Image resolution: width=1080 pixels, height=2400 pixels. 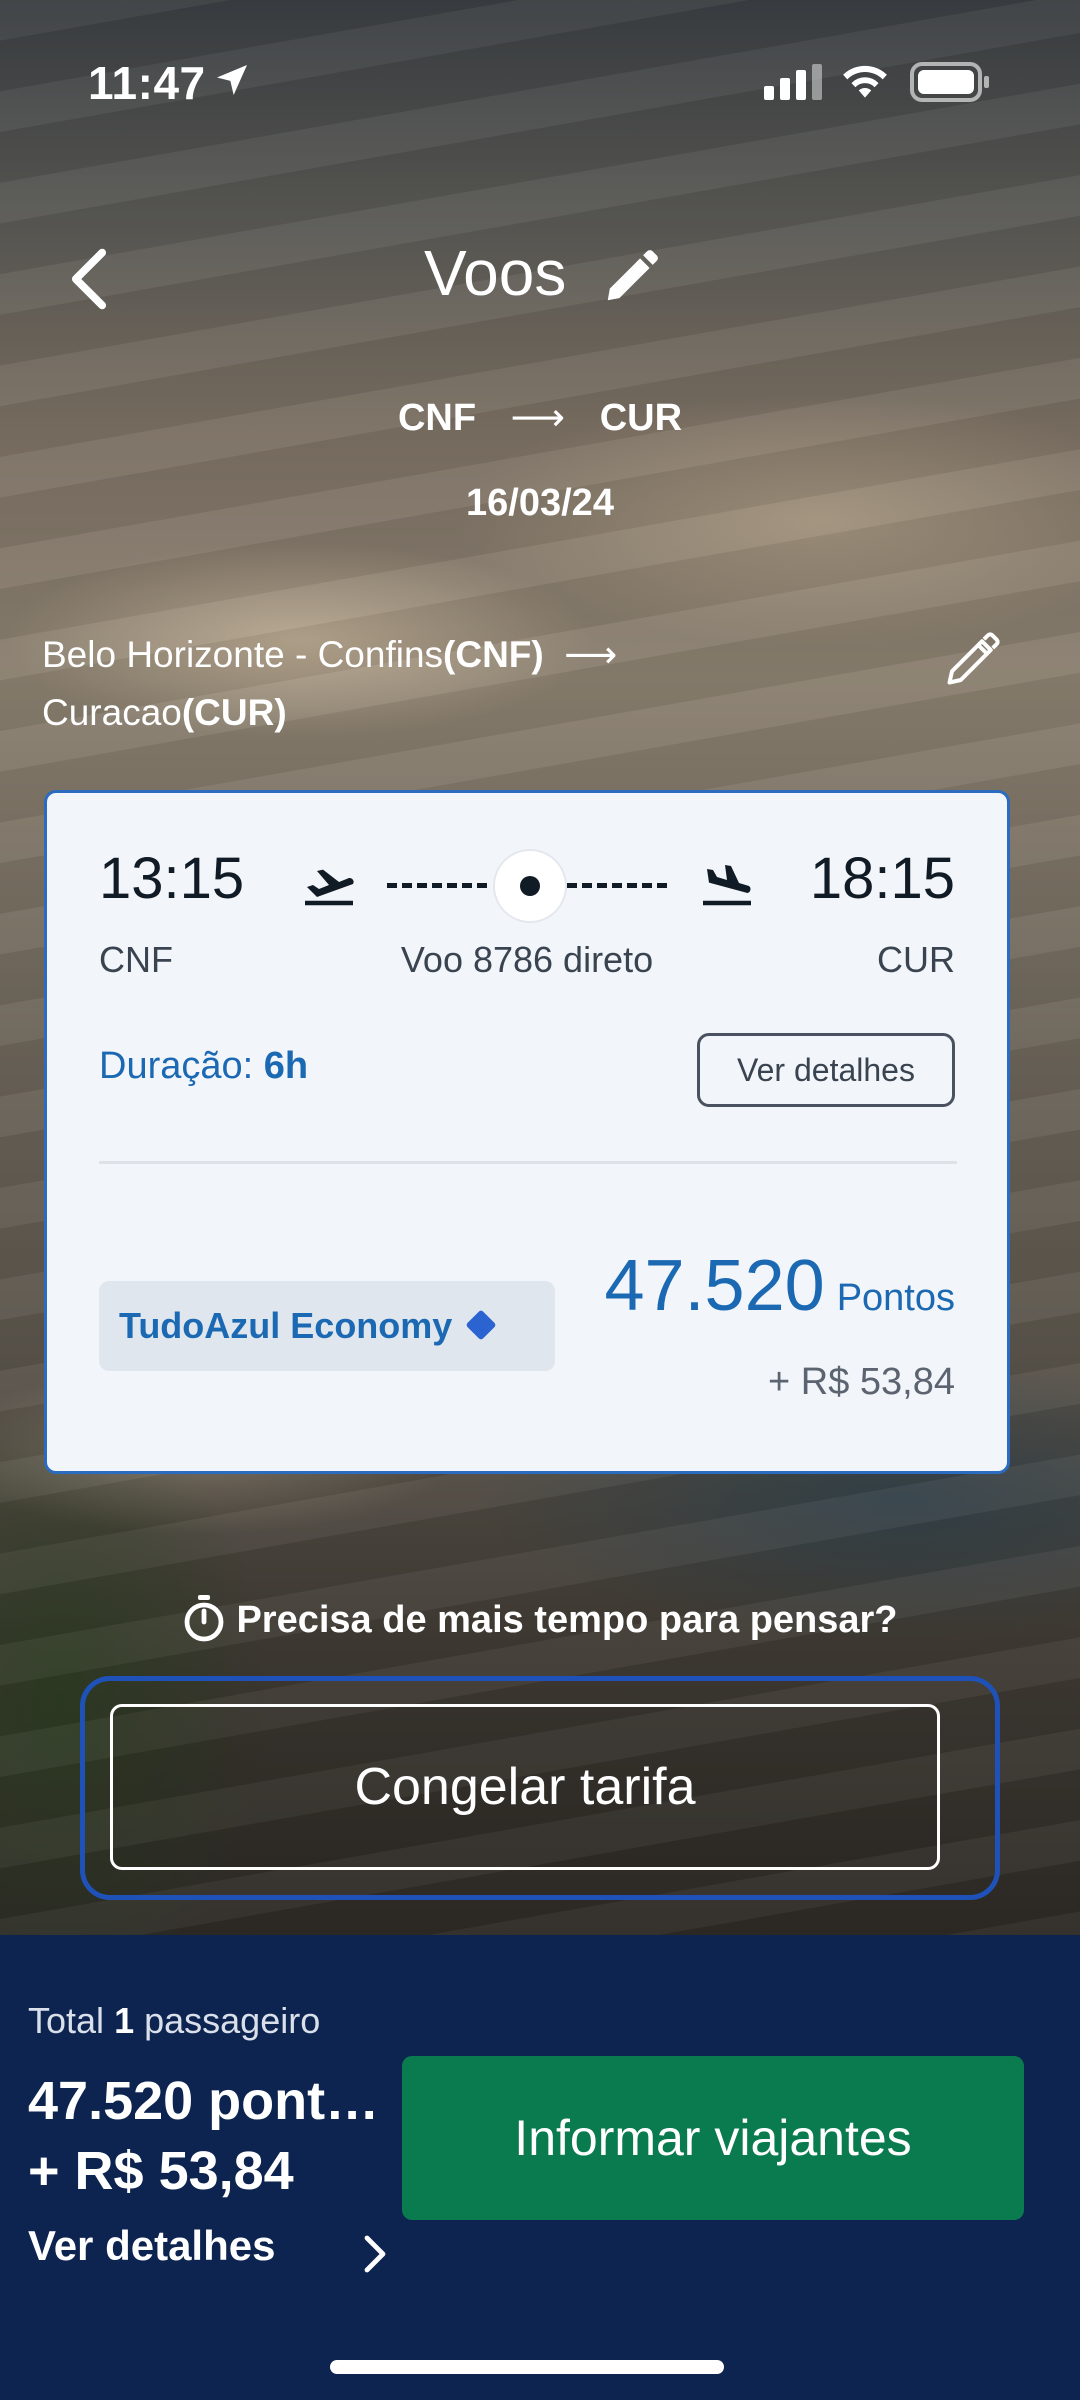 I want to click on duration: Duração: 6h, so click(x=203, y=1066).